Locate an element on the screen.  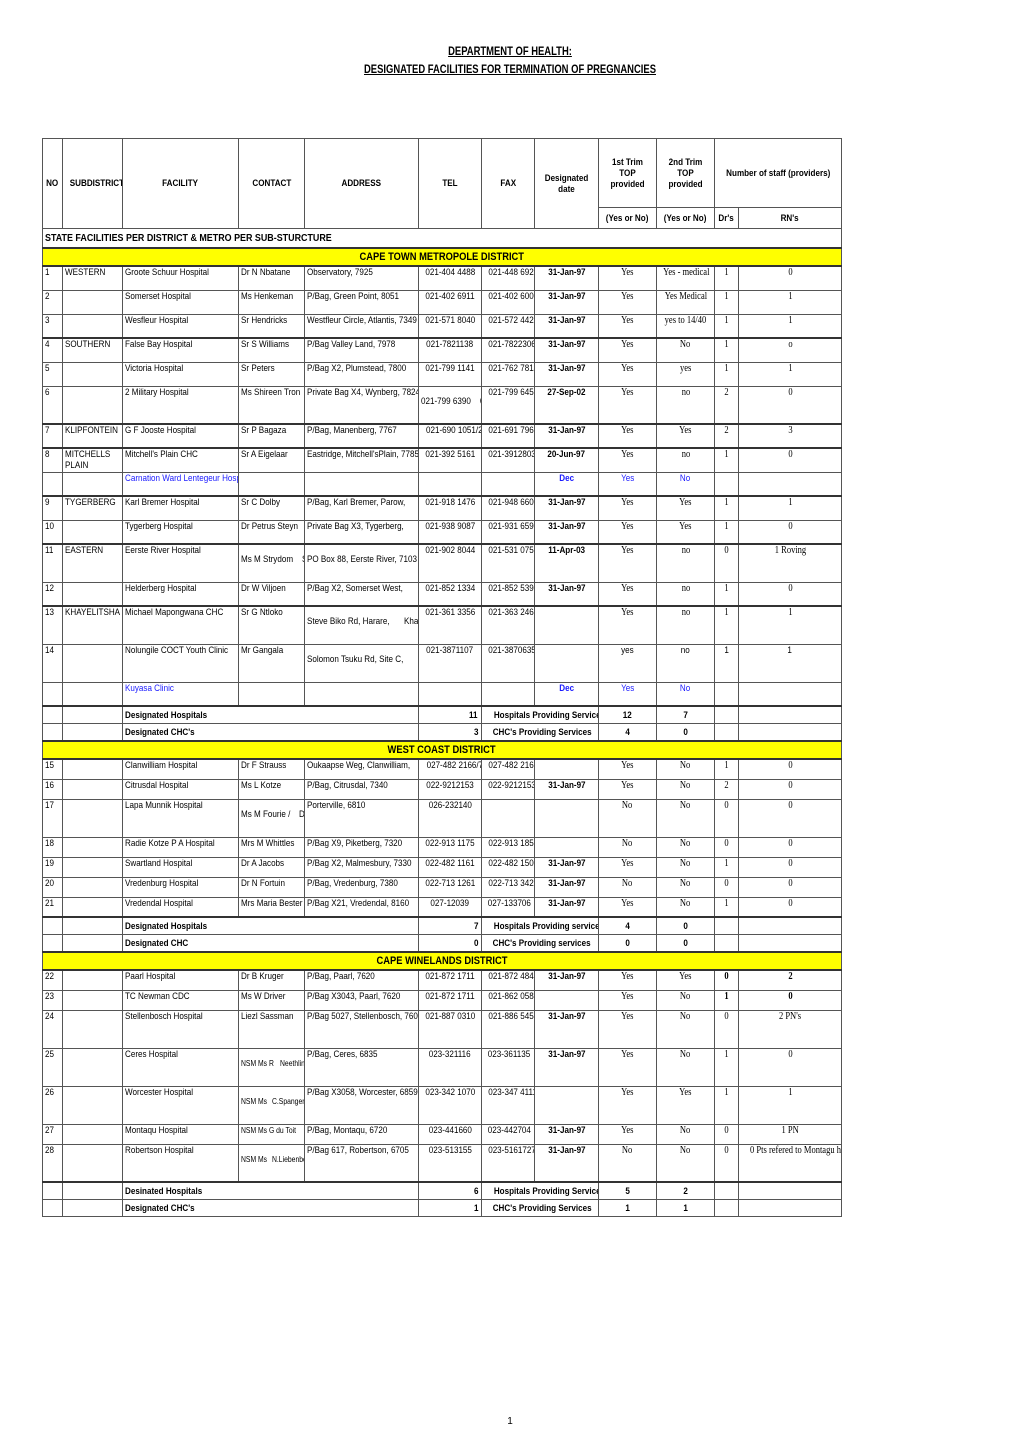
summary-count: 6 is located at coordinates (450, 1190).